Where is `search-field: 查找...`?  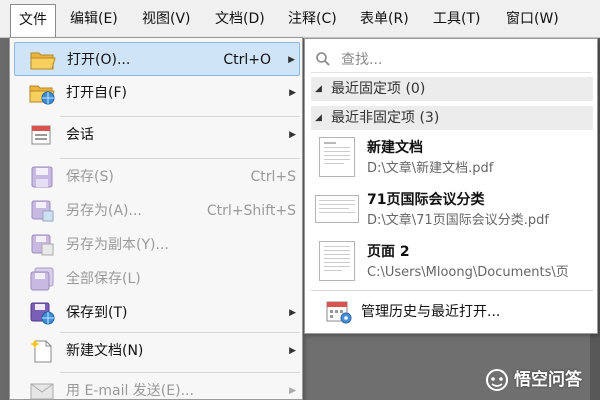
search-field: 查找... is located at coordinates (451, 60).